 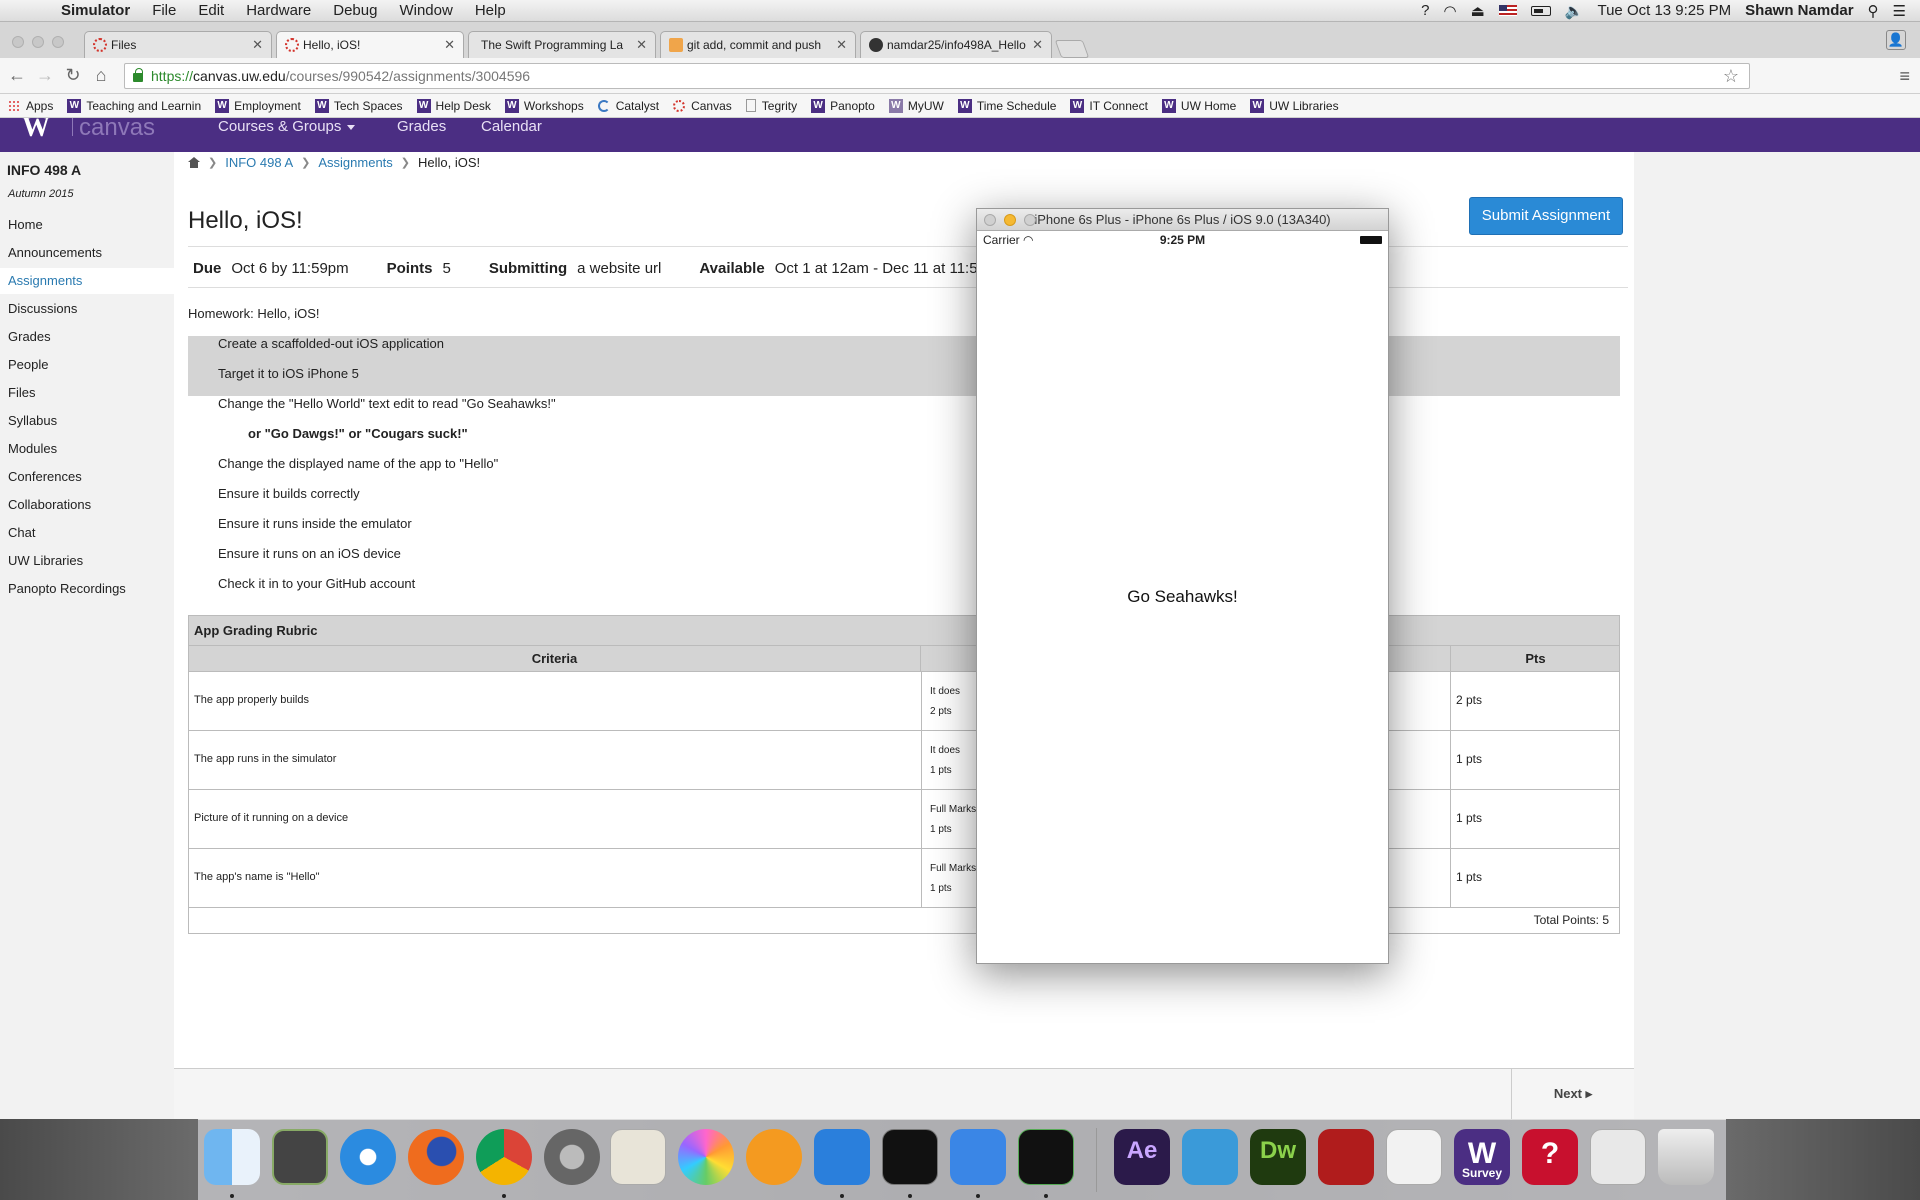 I want to click on bookmark-help-desk: W Help Desk, so click(x=453, y=105).